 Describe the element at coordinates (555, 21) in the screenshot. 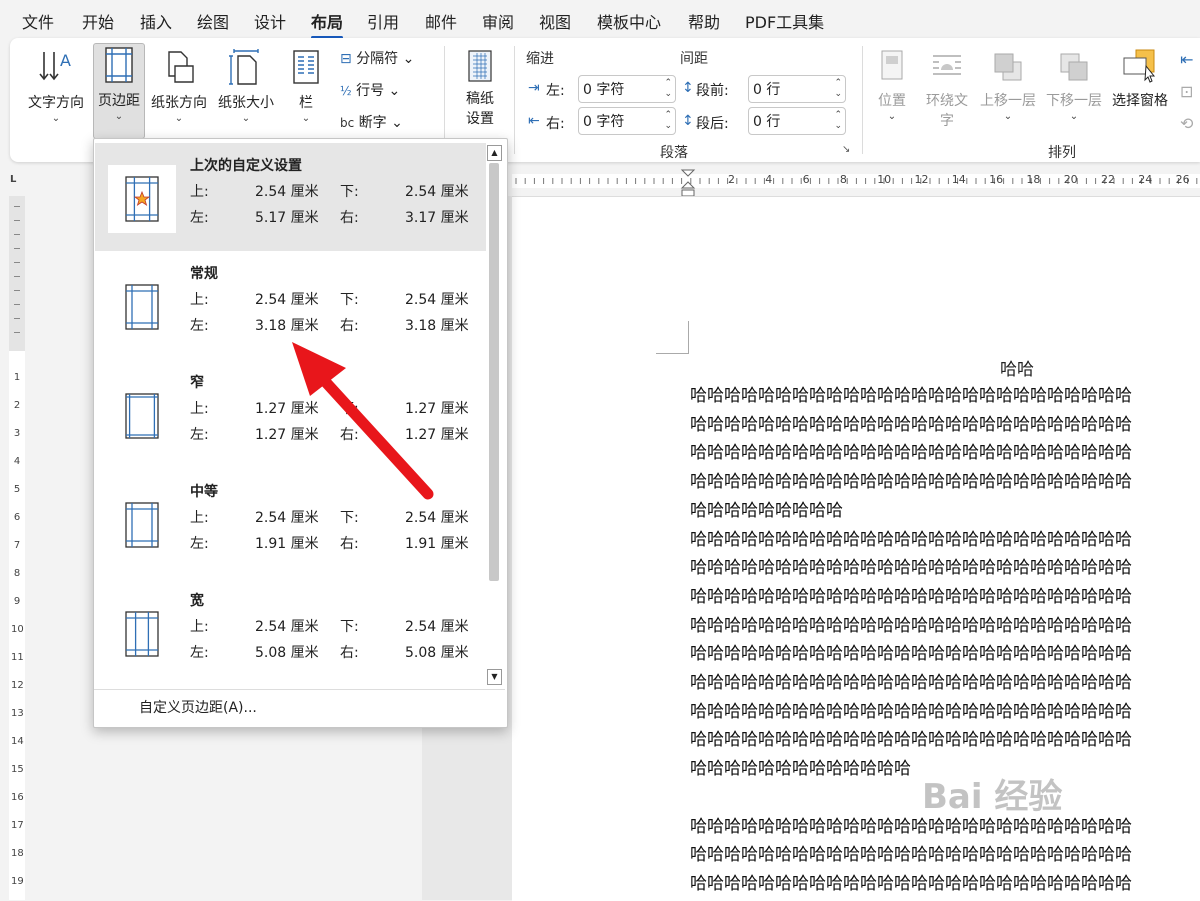

I see `tab-9: 视图` at that location.